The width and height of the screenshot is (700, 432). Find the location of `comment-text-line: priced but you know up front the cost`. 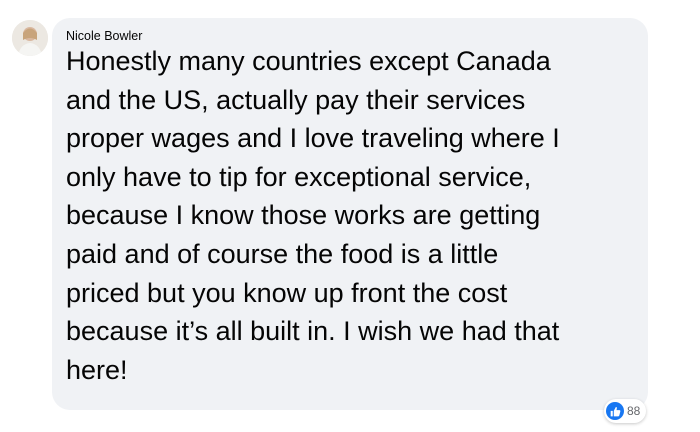

comment-text-line: priced but you know up front the cost is located at coordinates (287, 292).